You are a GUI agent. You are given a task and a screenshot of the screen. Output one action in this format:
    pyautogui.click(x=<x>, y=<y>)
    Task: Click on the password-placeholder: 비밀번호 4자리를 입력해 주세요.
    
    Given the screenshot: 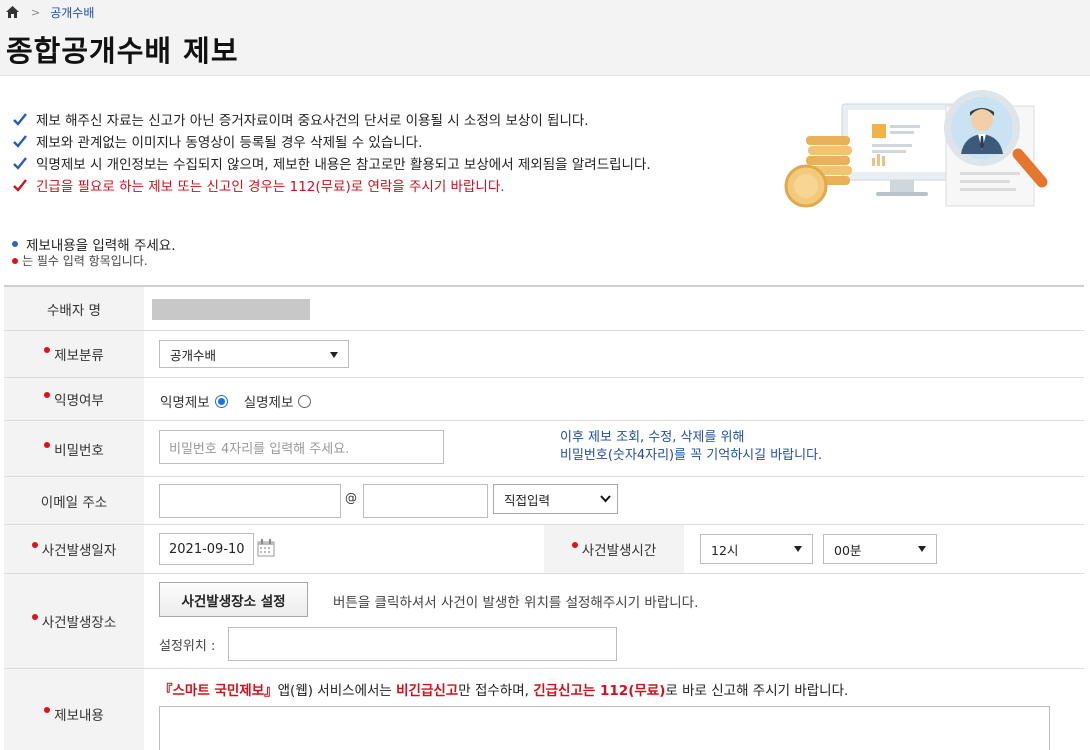 What is the action you would take?
    pyautogui.click(x=259, y=449)
    